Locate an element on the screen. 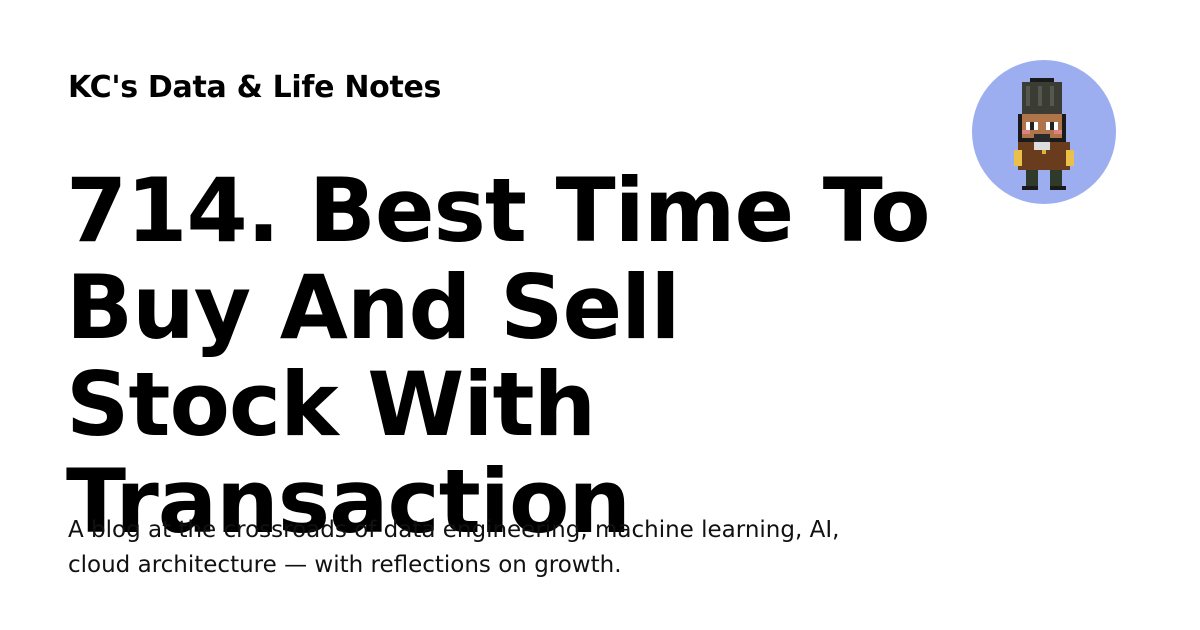 The width and height of the screenshot is (1200, 630). avatar is located at coordinates (1044, 132).